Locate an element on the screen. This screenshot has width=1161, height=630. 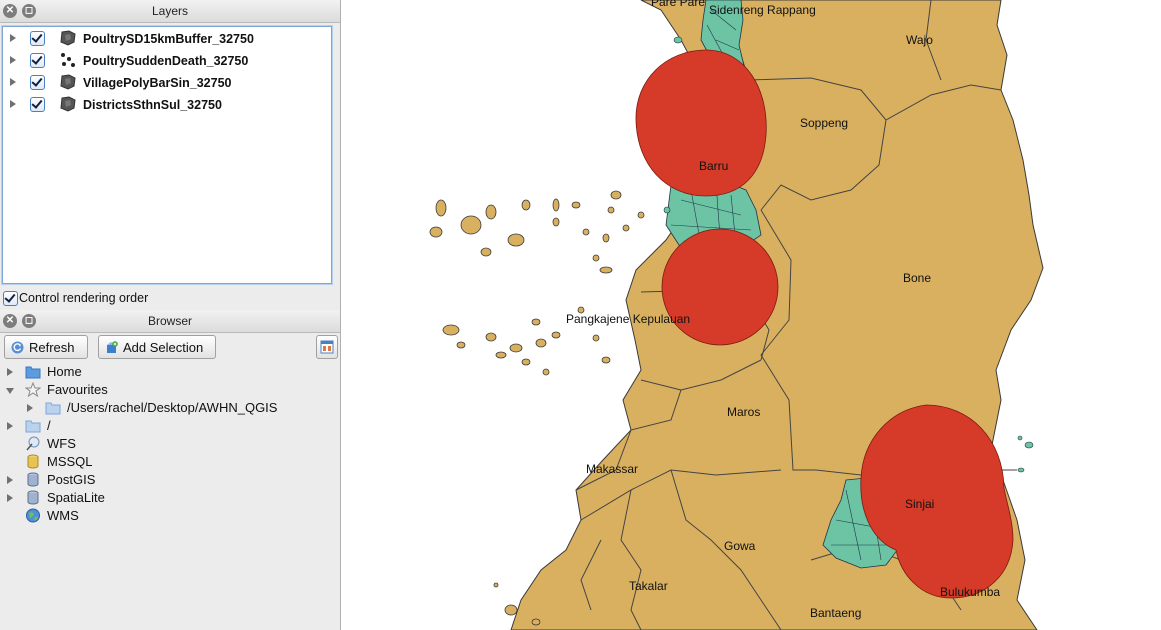
refresh-label: Refresh is located at coordinates (52, 347).